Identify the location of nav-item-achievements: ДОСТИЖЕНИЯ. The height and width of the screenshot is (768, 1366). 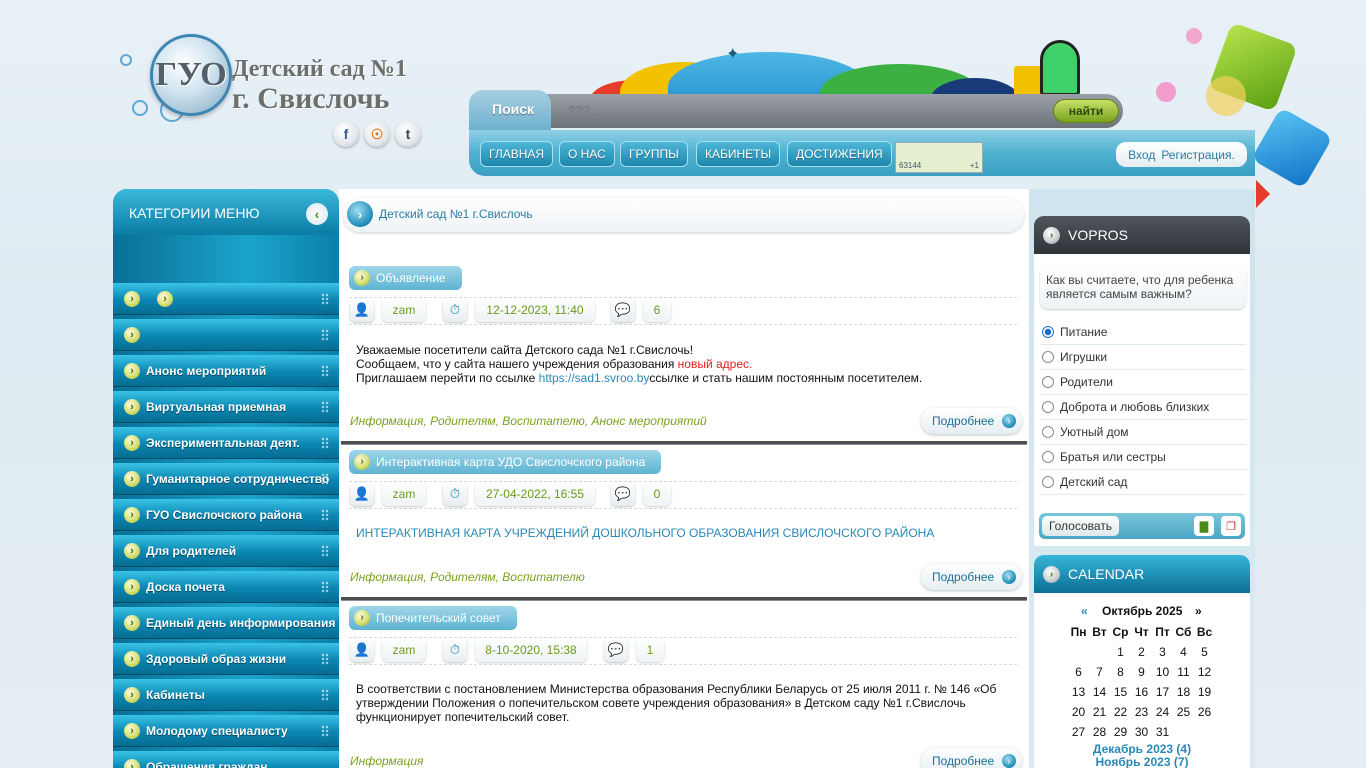
(839, 154).